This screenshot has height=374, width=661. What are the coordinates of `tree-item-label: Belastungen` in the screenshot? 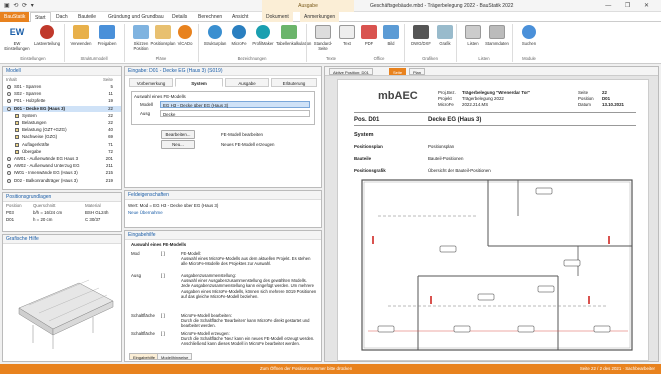 It's located at (34, 122).